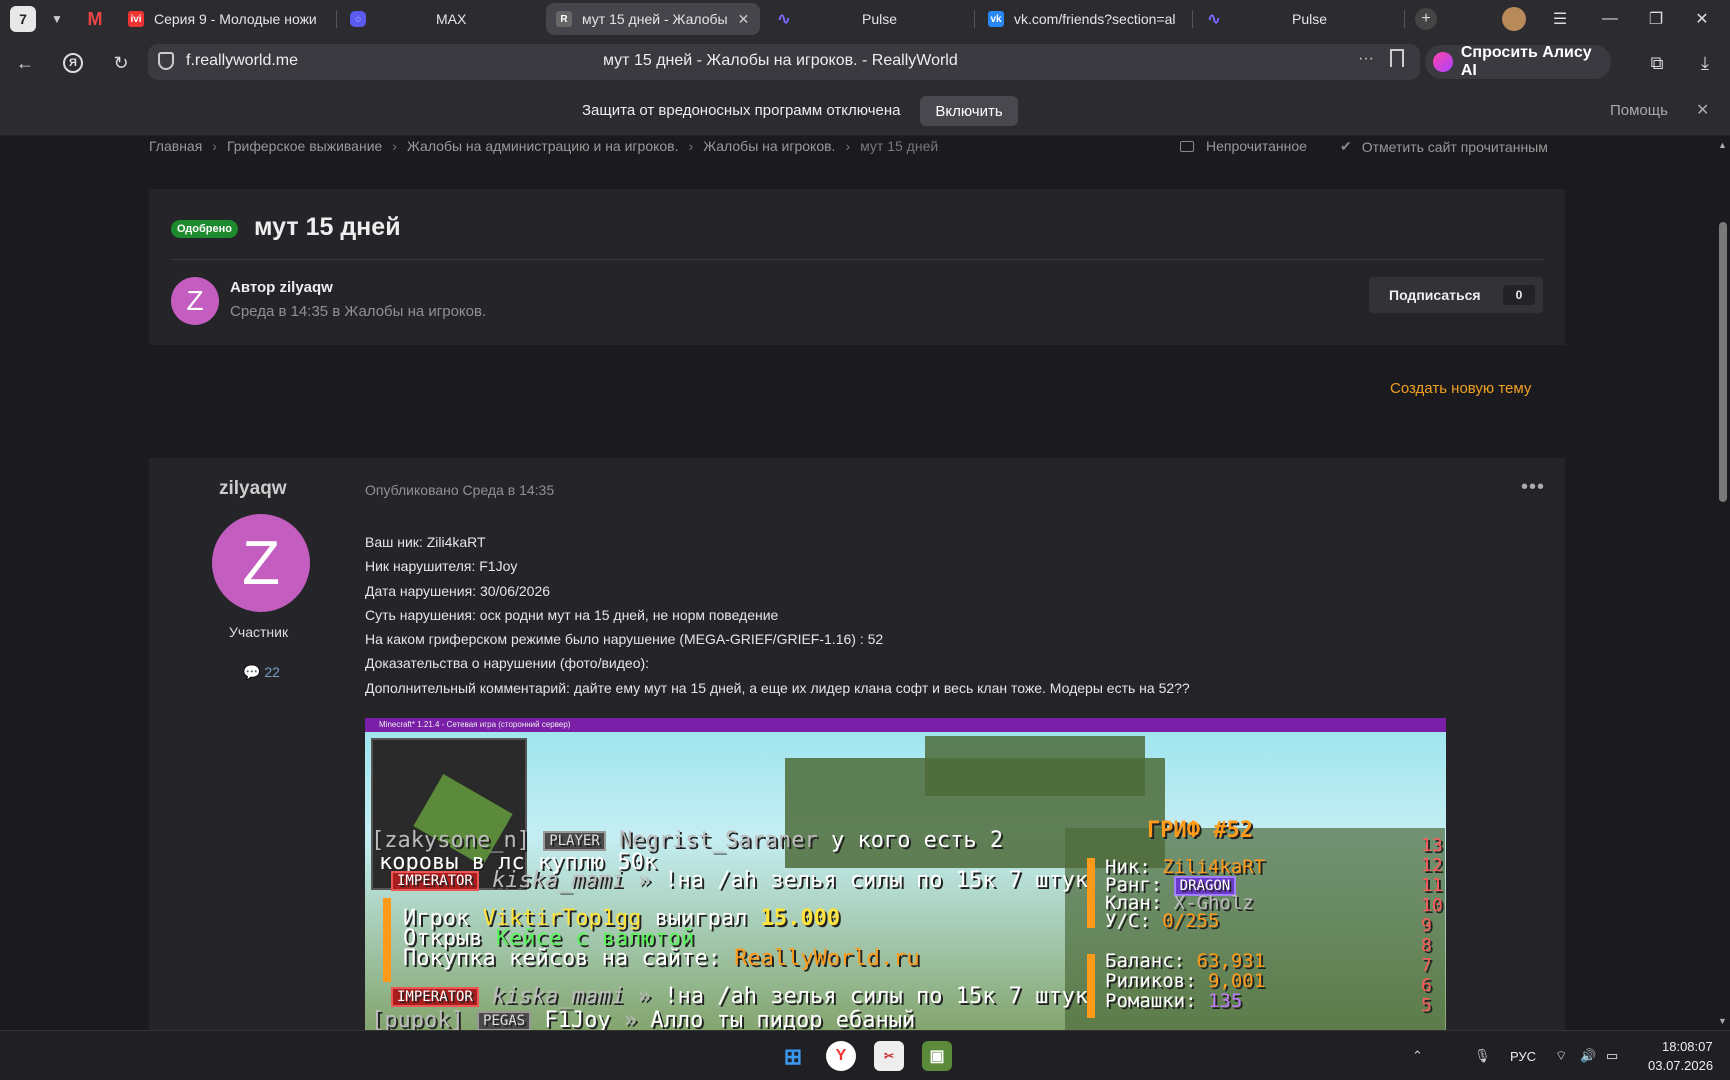  Describe the element at coordinates (744, 19) in the screenshot. I see `close-tab-icon: ✕` at that location.